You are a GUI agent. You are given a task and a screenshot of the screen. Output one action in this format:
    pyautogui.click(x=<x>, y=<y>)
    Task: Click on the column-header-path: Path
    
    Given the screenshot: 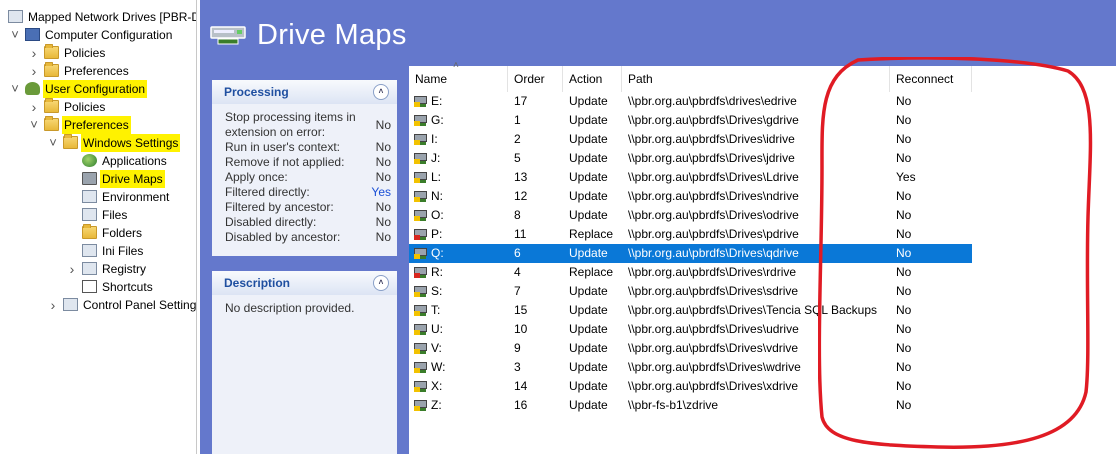 What is the action you would take?
    pyautogui.click(x=756, y=79)
    